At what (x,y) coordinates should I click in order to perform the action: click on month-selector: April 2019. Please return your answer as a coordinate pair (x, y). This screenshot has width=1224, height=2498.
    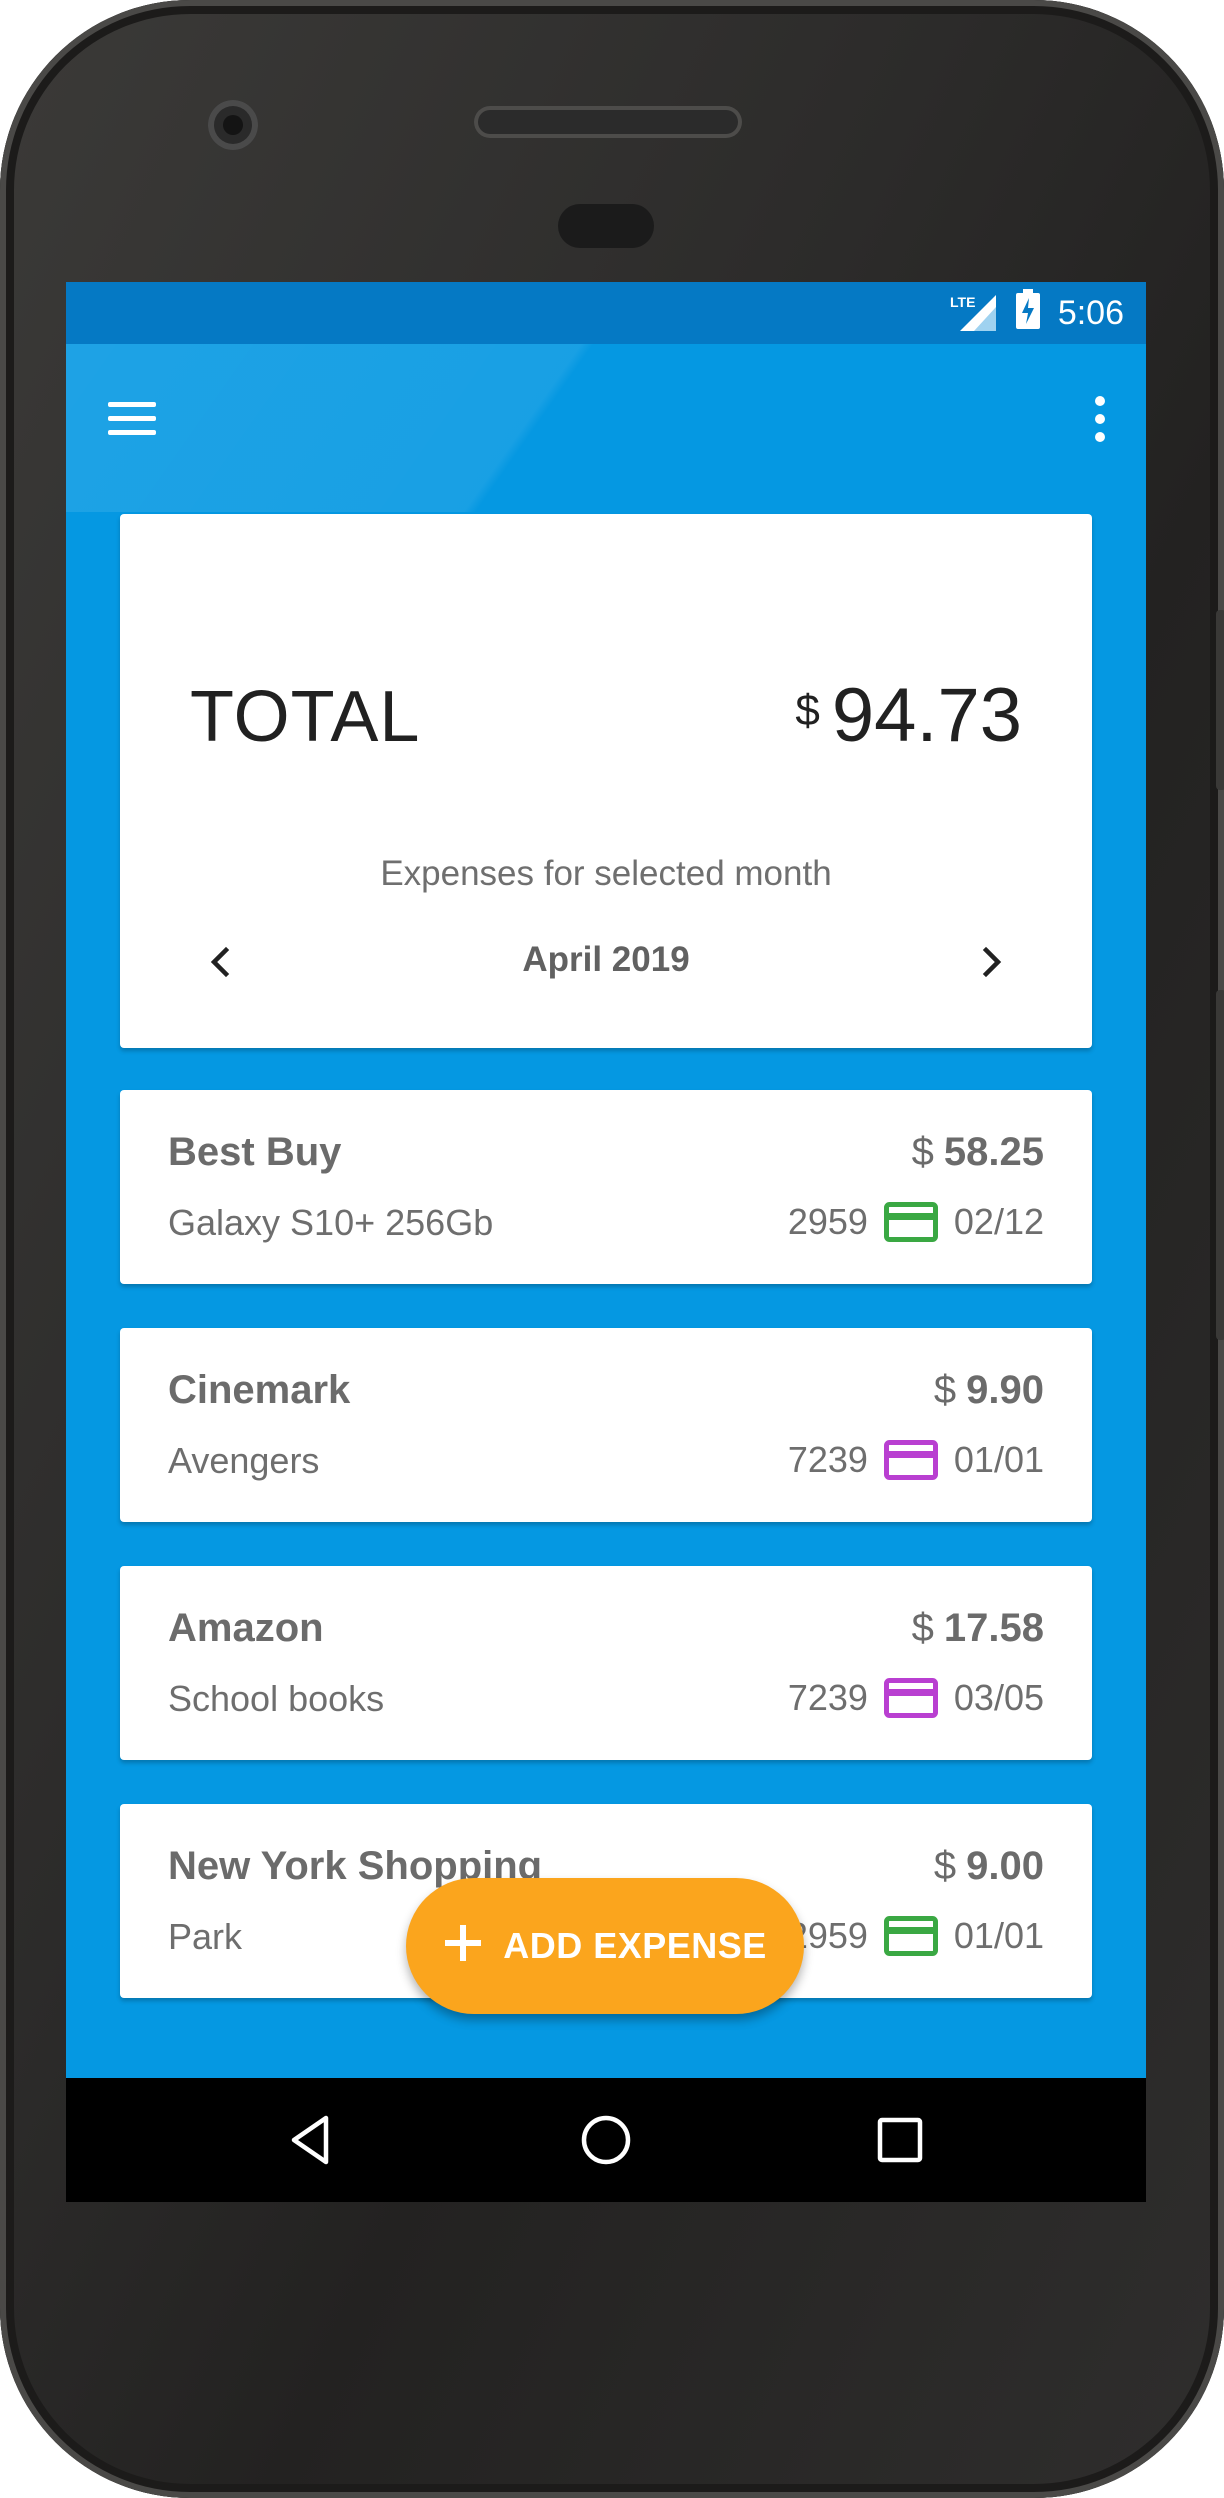
    Looking at the image, I should click on (606, 962).